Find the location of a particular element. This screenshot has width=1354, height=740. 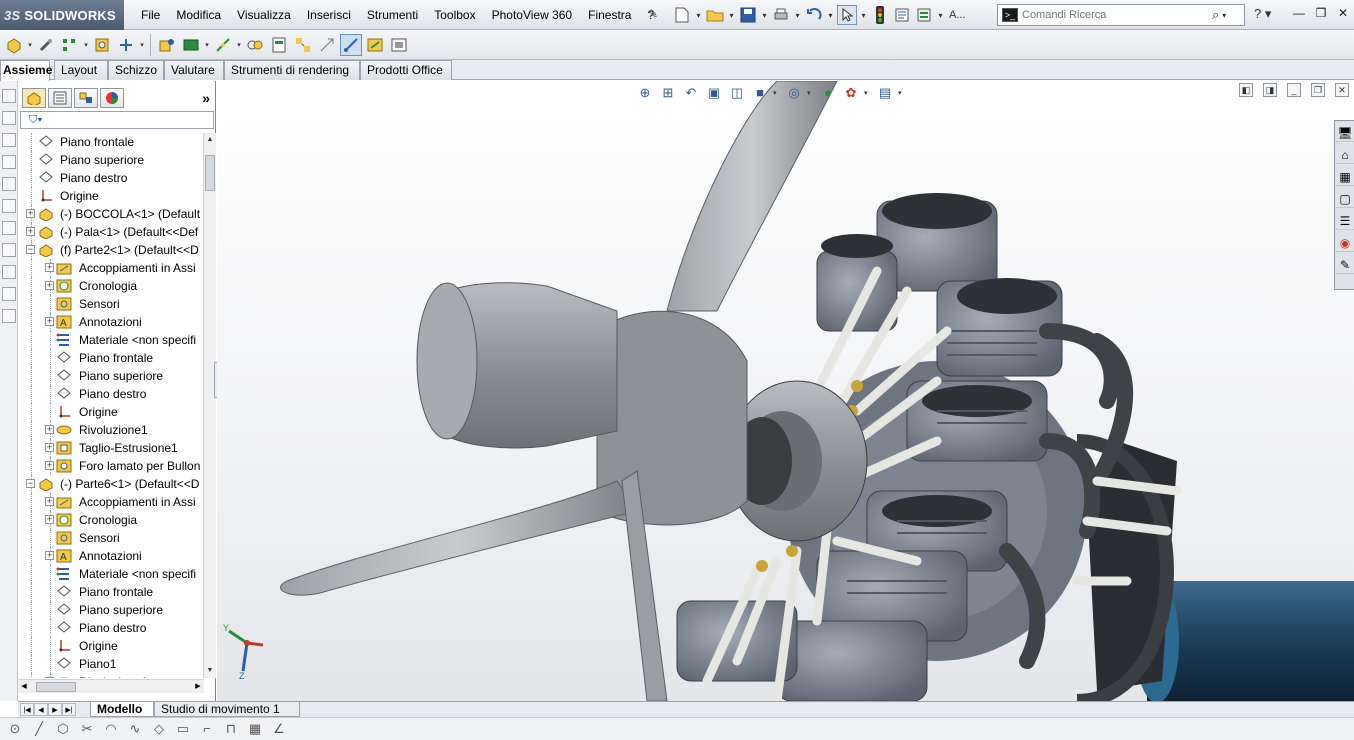

tab-studio-movimento: Studio di movimento 1 is located at coordinates (227, 709).